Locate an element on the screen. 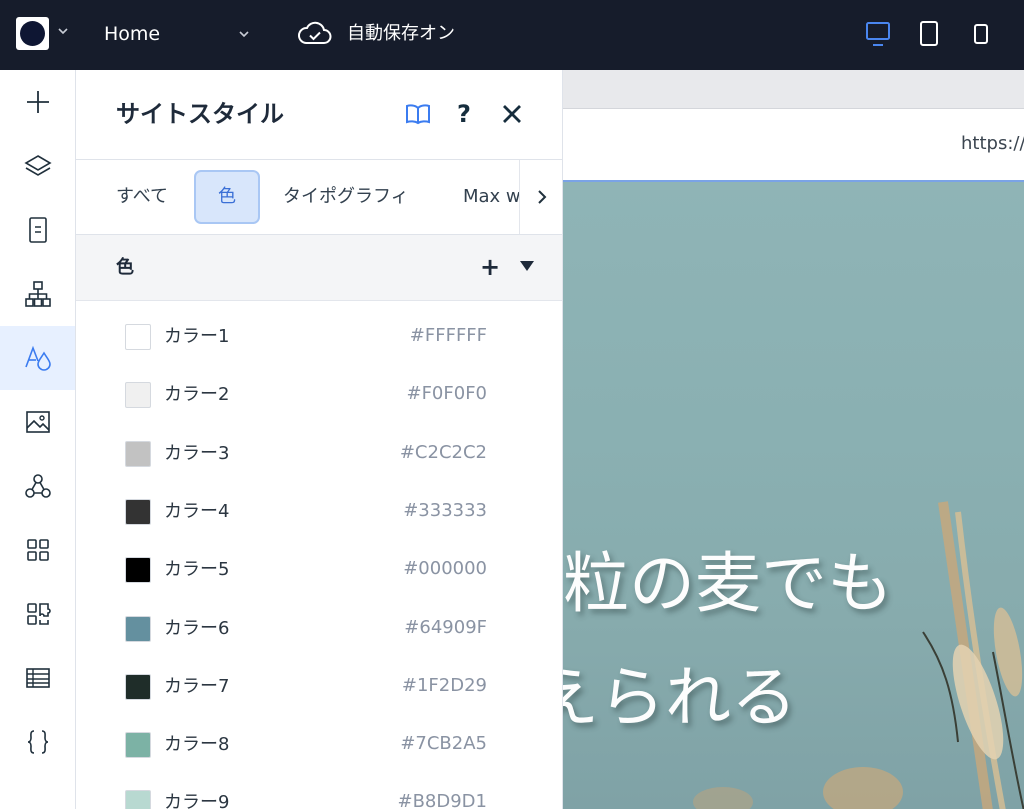  layers-icon is located at coordinates (37, 165).